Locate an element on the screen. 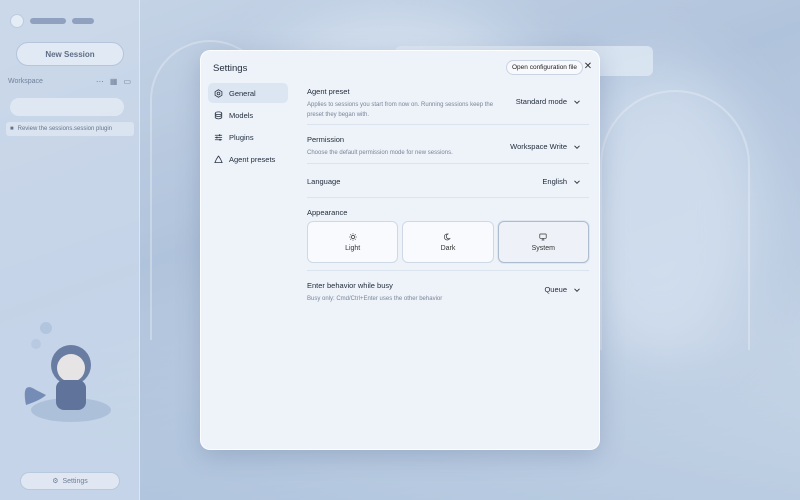  permission-select: Workspace Write is located at coordinates (545, 146).